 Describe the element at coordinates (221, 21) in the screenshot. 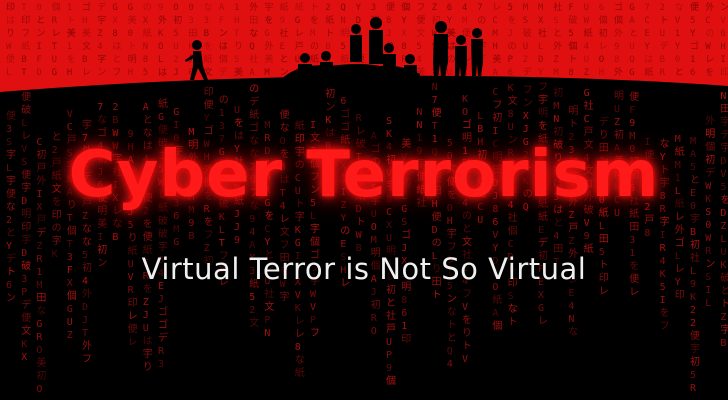

I see `band-glyph: F` at that location.